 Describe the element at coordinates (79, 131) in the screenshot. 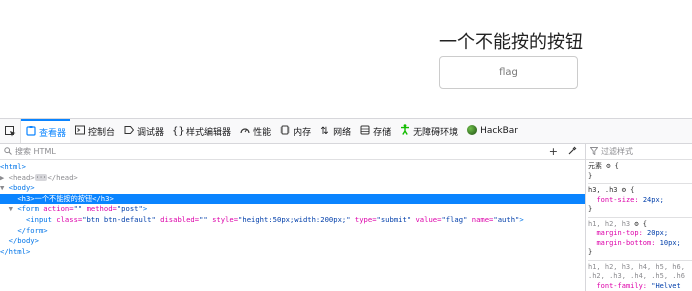

I see `console-icon` at that location.